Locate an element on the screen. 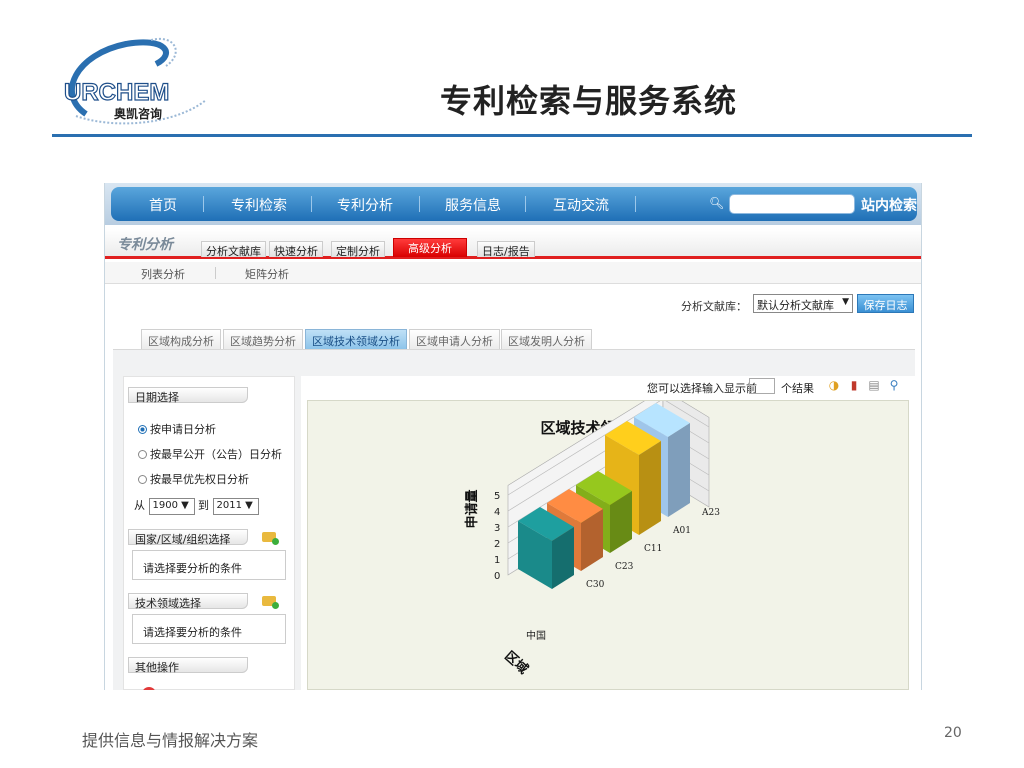 The width and height of the screenshot is (1024, 768). y-tick-label: 4 is located at coordinates (497, 512).